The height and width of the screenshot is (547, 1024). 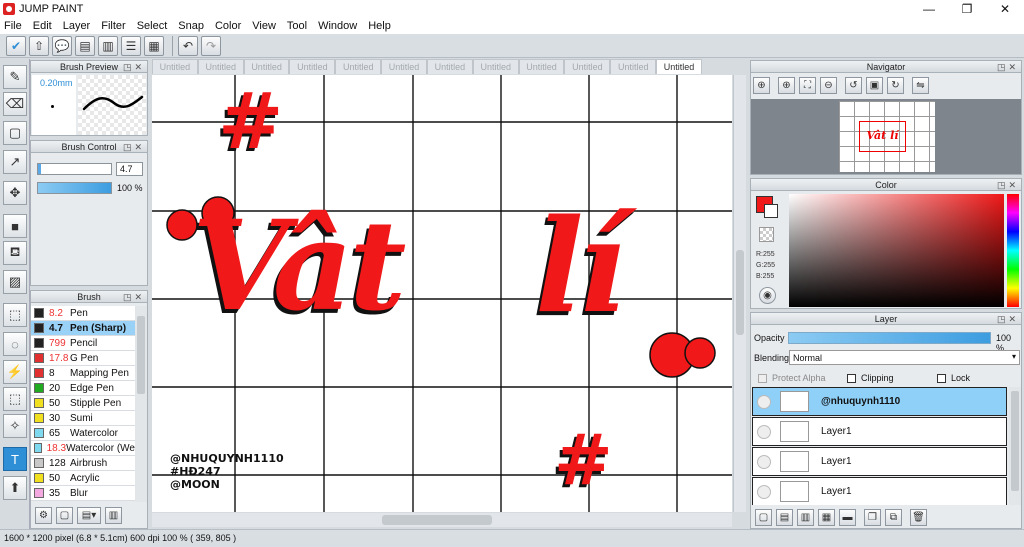 I want to click on brush-list-item: 8 Mapping Pen, so click(x=83, y=373).